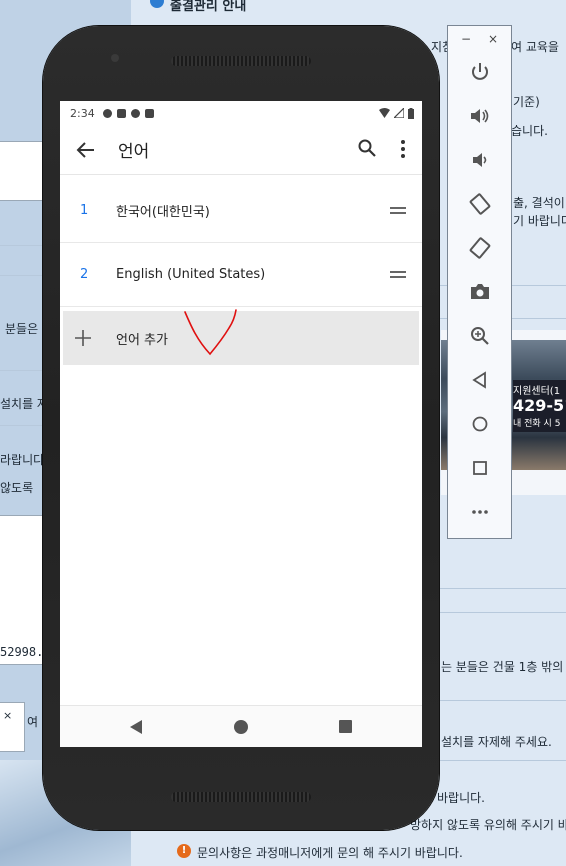  I want to click on status-time: 2:34, so click(82, 113).